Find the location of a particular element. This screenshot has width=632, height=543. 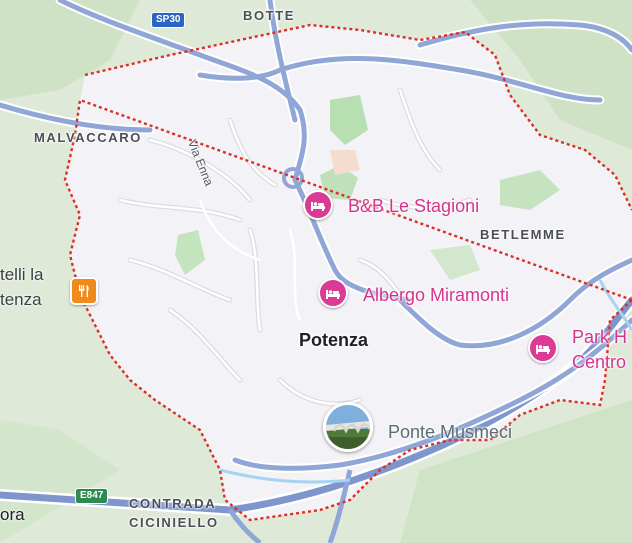

restaurant-label-line1: telli la is located at coordinates (21, 274).